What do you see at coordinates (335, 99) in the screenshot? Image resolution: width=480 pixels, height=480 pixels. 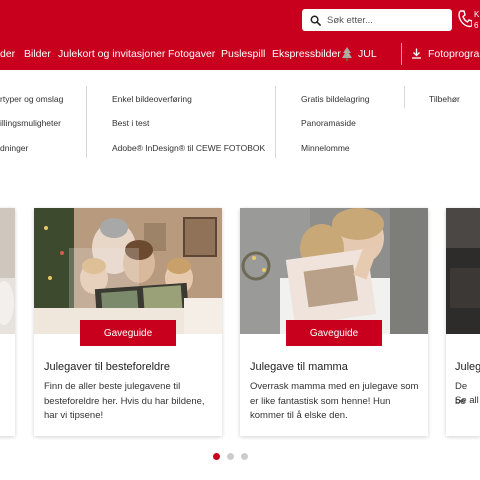 I see `menu-item: Gratis bildelagring` at bounding box center [335, 99].